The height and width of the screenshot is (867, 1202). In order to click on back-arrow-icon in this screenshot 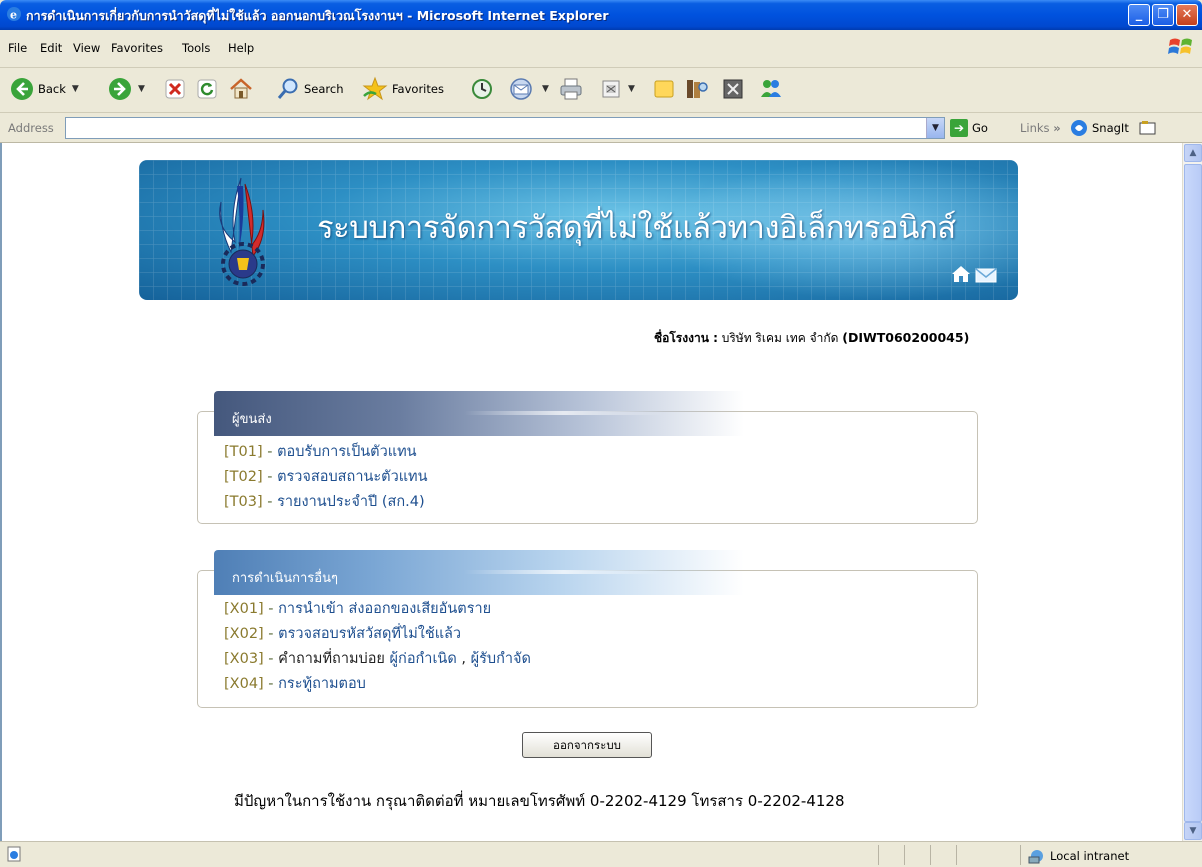, I will do `click(22, 89)`.